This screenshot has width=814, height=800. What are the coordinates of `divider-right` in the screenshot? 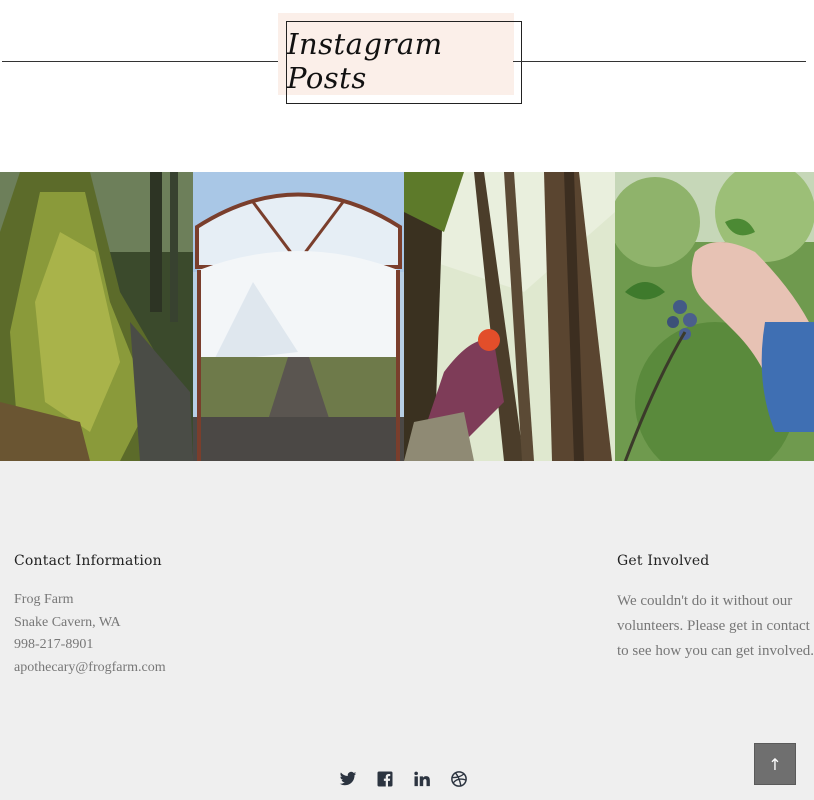 It's located at (659, 61).